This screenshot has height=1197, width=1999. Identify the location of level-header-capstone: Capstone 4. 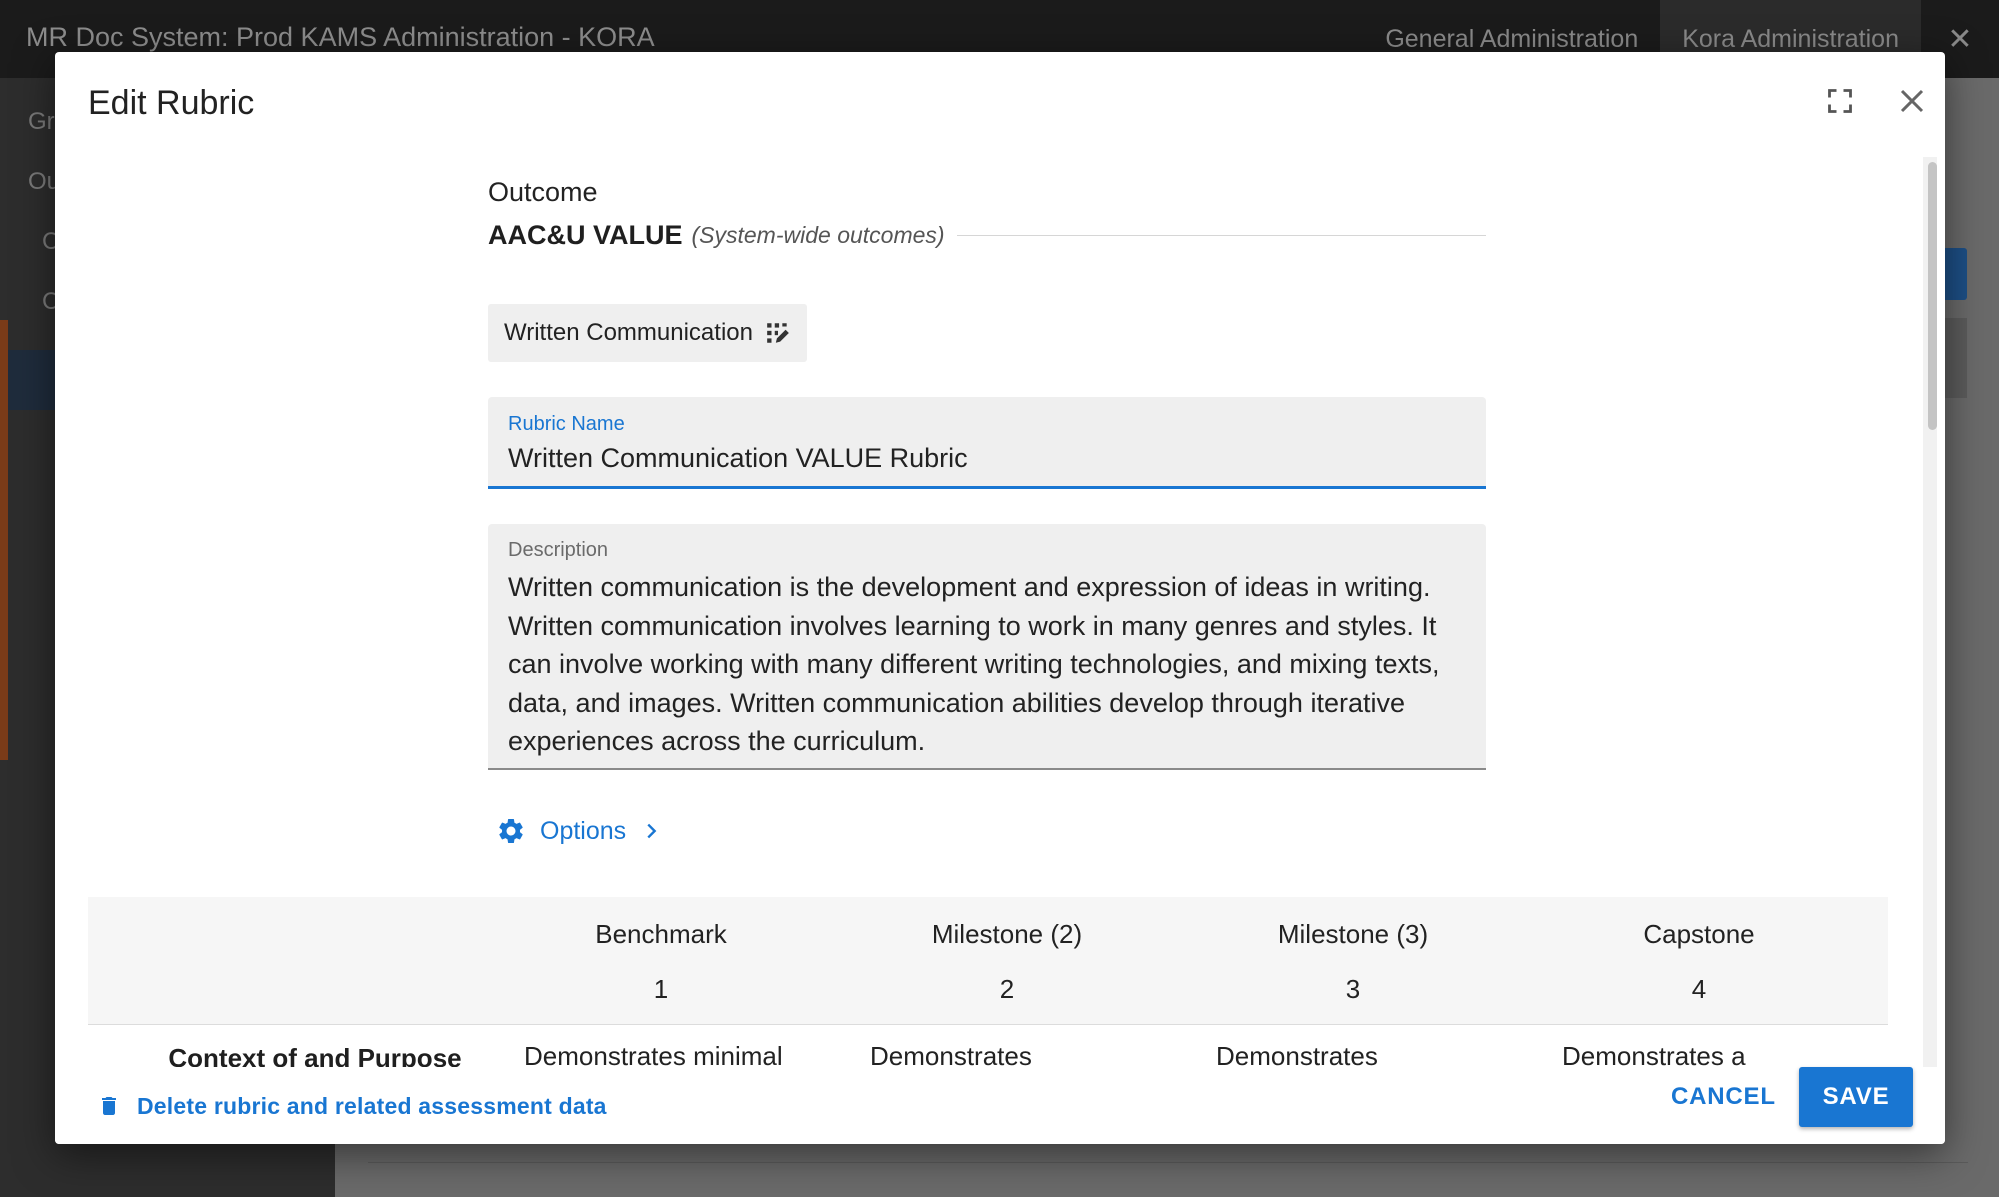
(1699, 962).